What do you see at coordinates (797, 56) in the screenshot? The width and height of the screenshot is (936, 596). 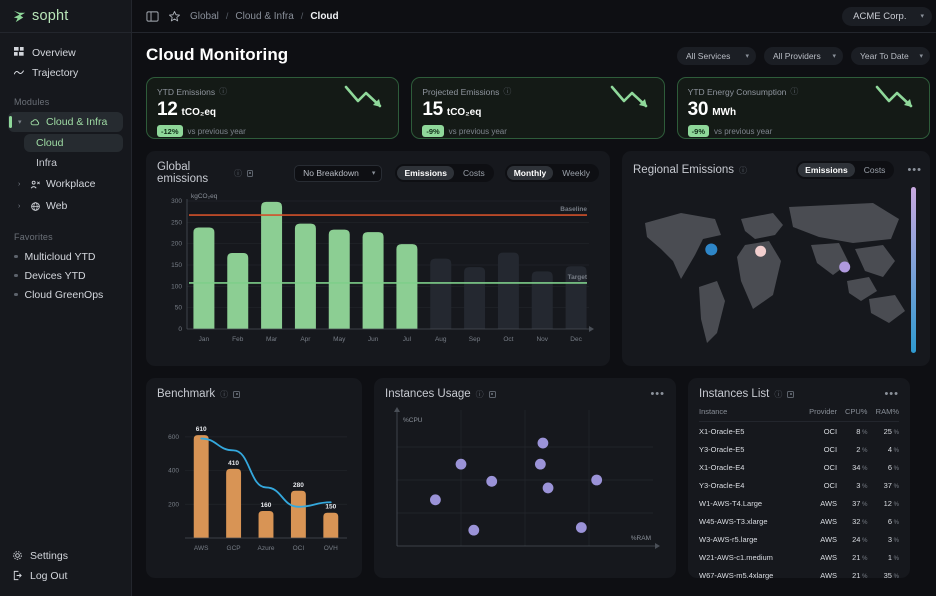 I see `filter-label: All Providers` at bounding box center [797, 56].